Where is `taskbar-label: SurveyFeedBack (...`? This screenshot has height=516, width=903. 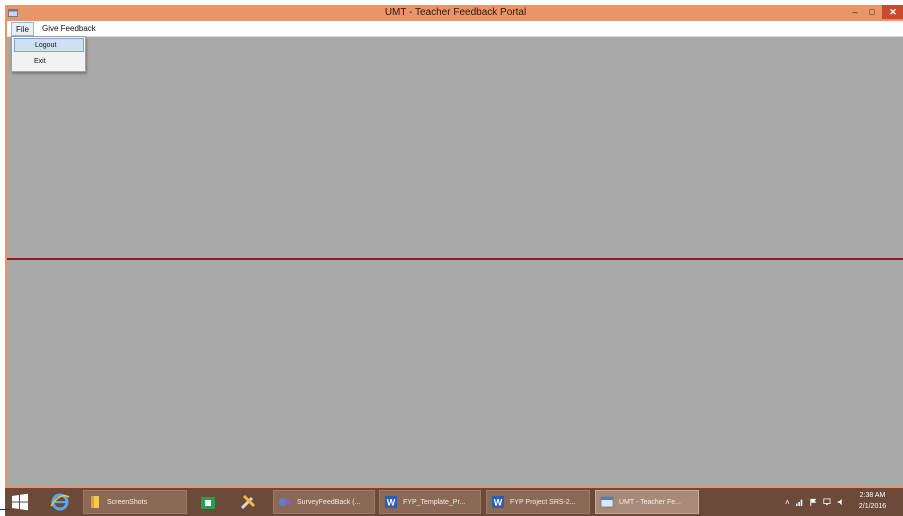 taskbar-label: SurveyFeedBack (... is located at coordinates (329, 502).